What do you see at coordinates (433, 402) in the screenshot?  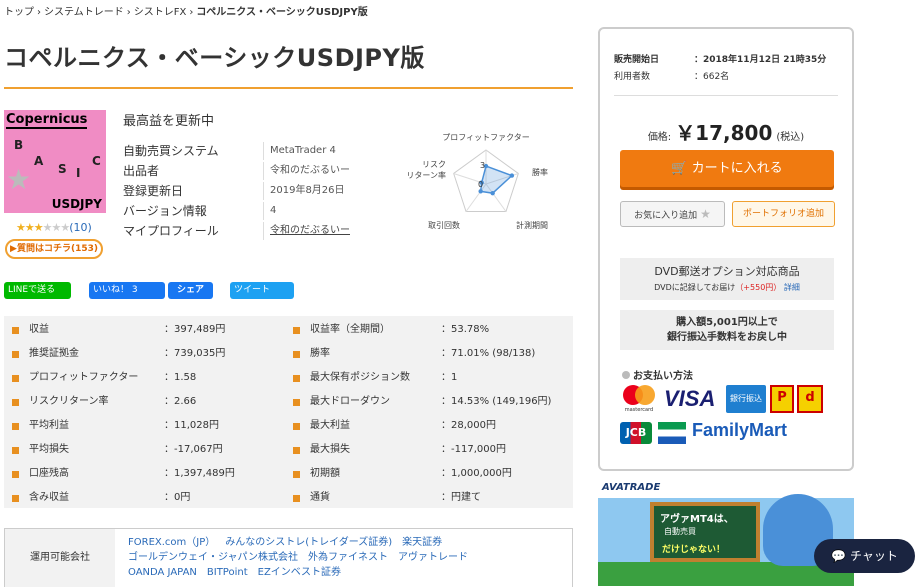 I see `stat-row: 最大ドローダウン ：14.53% (149,196円)` at bounding box center [433, 402].